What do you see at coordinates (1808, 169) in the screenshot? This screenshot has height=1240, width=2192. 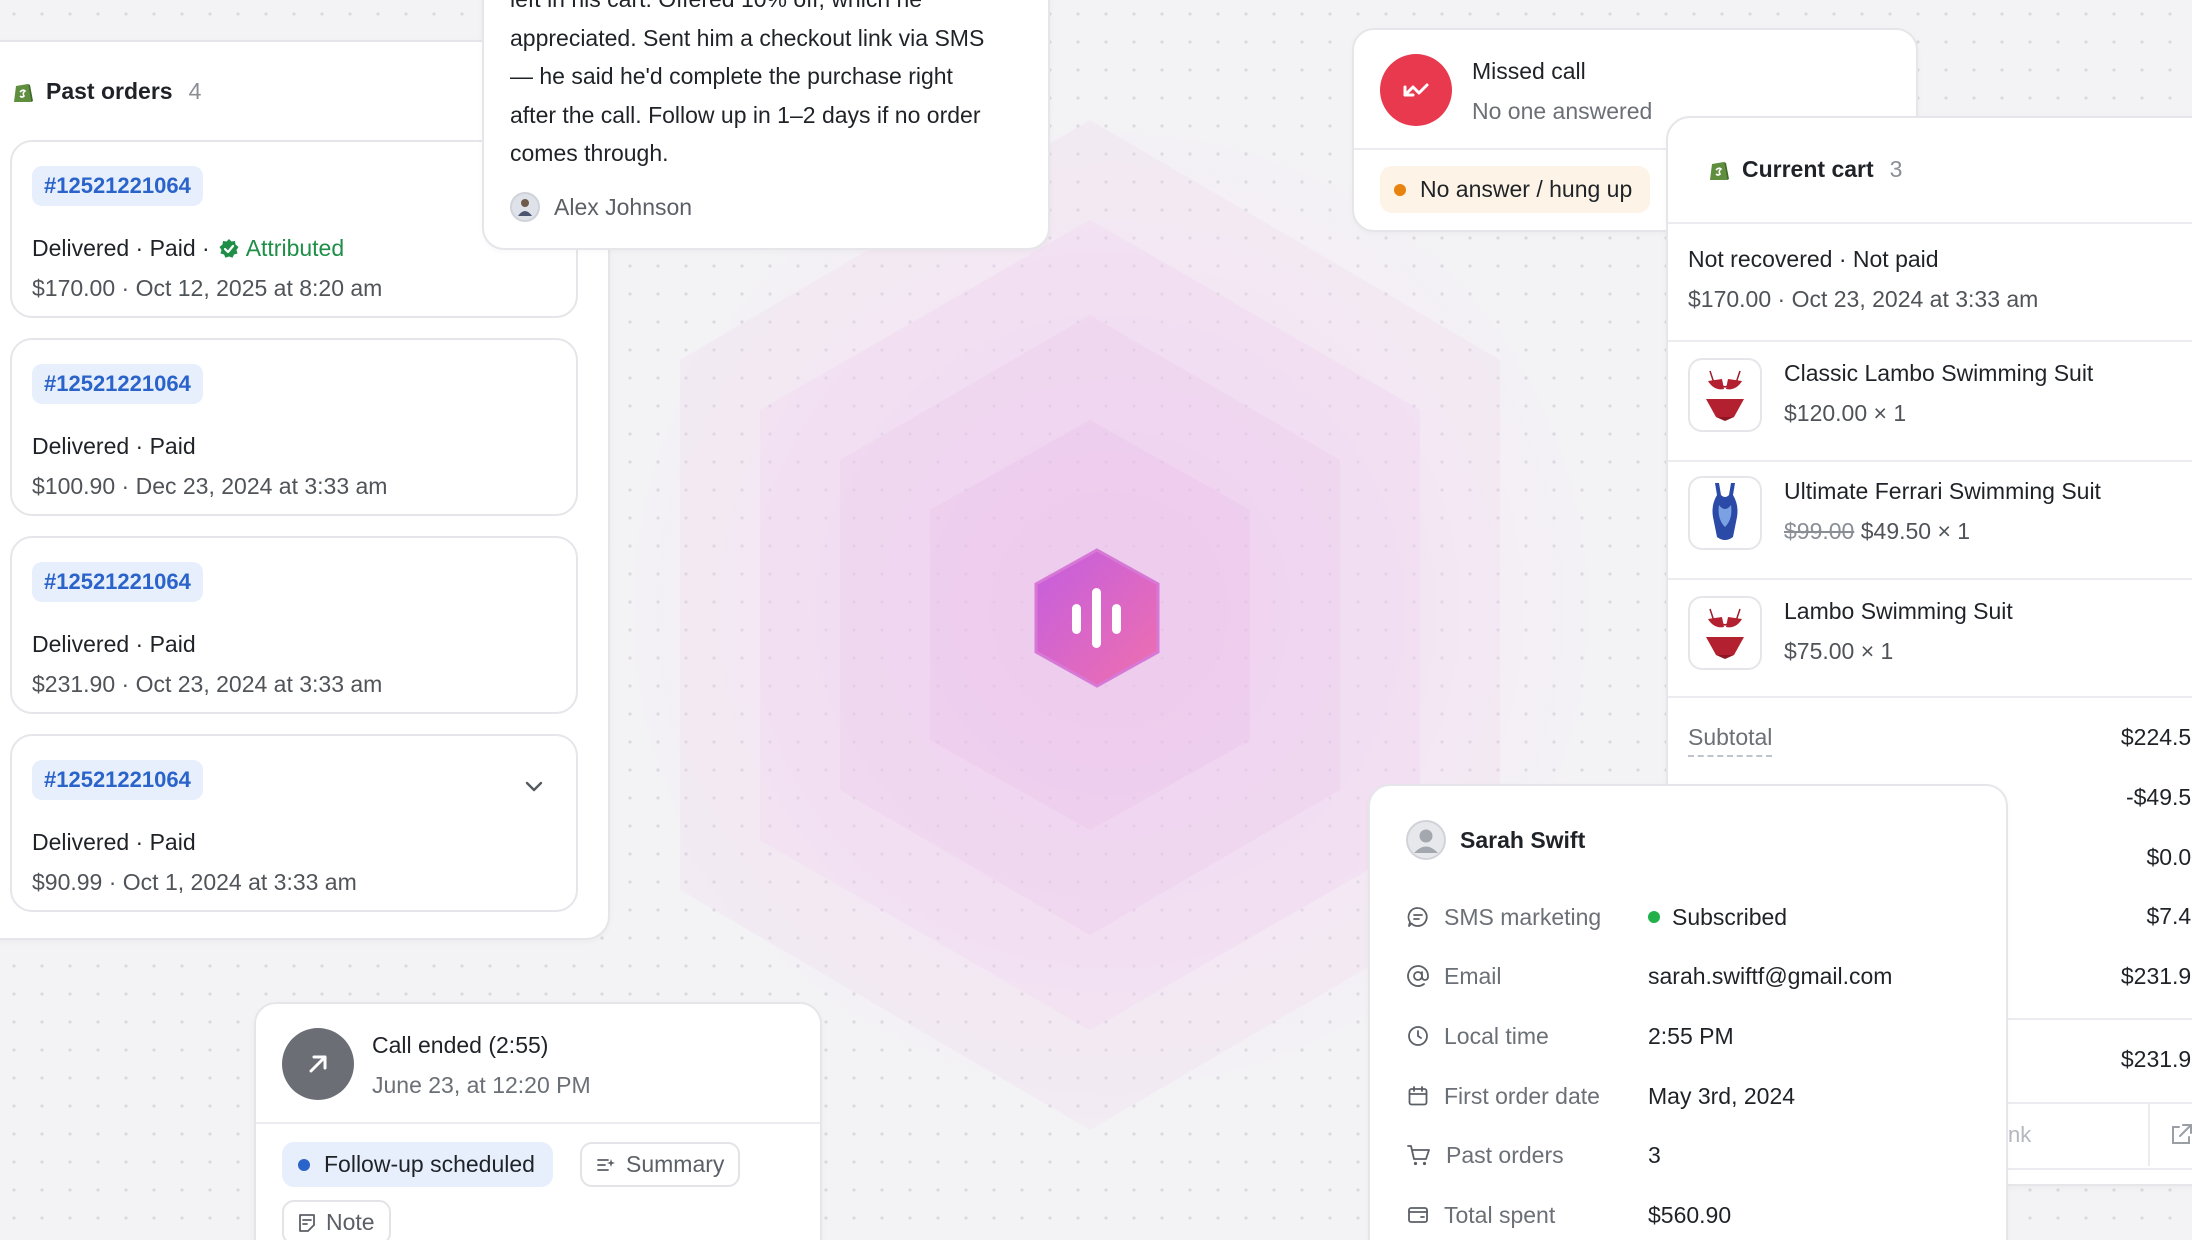 I see `current-cart-title: Current cart` at bounding box center [1808, 169].